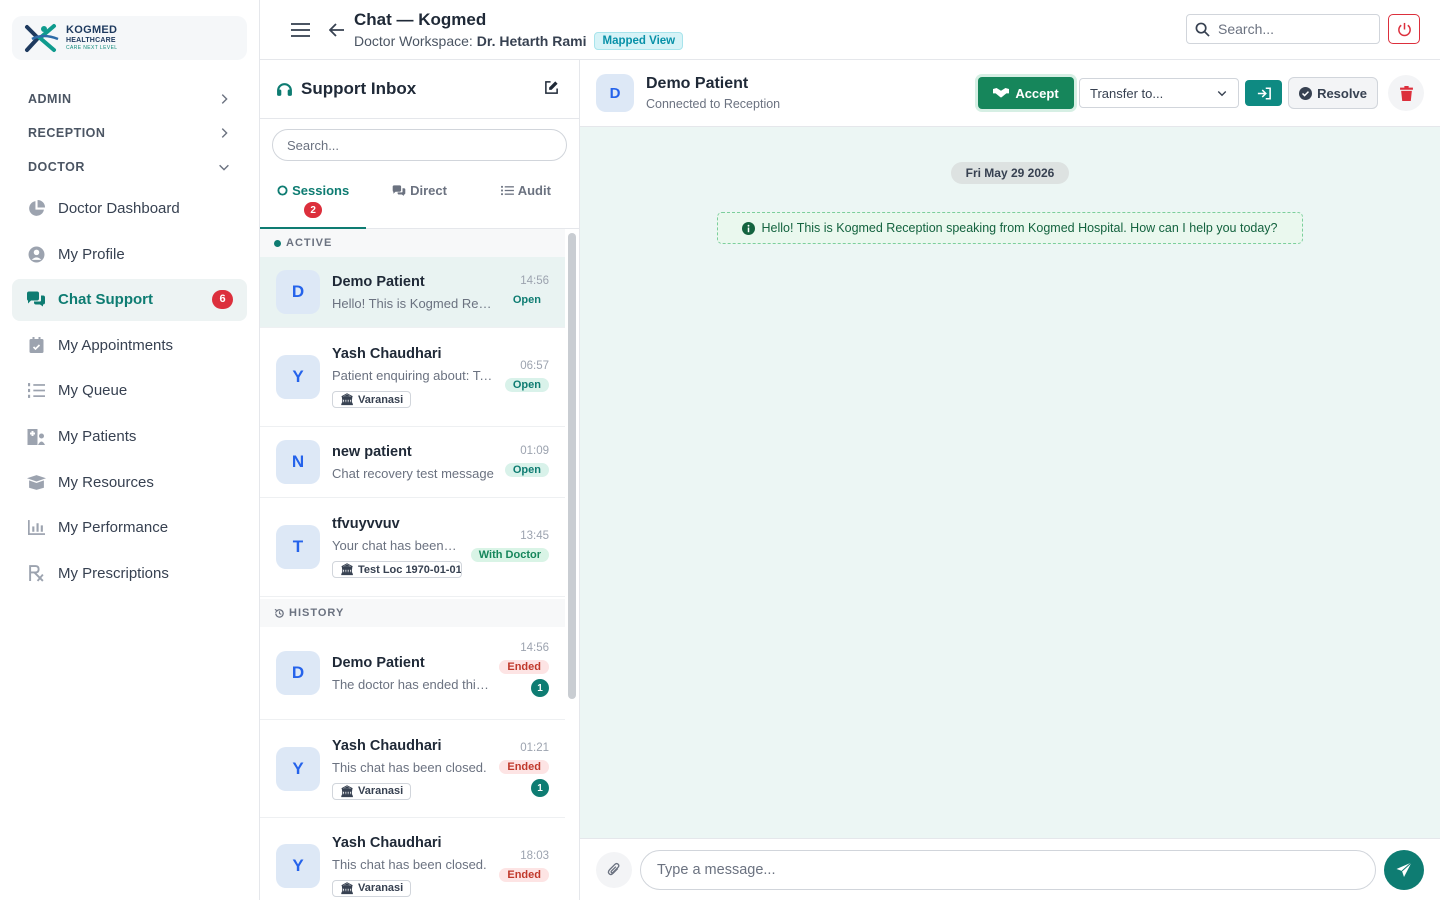 Image resolution: width=1440 pixels, height=900 pixels. What do you see at coordinates (36, 437) in the screenshot?
I see `hospital-user-icon` at bounding box center [36, 437].